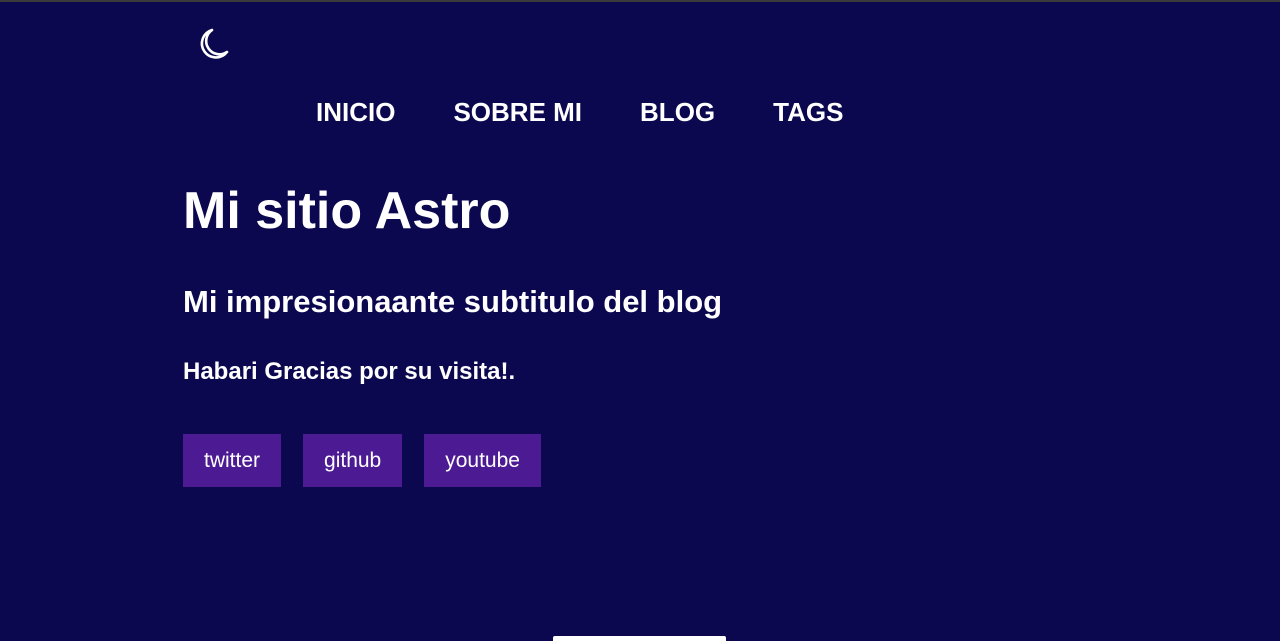  What do you see at coordinates (355, 112) in the screenshot?
I see `nav-item-inicio: INICIO` at bounding box center [355, 112].